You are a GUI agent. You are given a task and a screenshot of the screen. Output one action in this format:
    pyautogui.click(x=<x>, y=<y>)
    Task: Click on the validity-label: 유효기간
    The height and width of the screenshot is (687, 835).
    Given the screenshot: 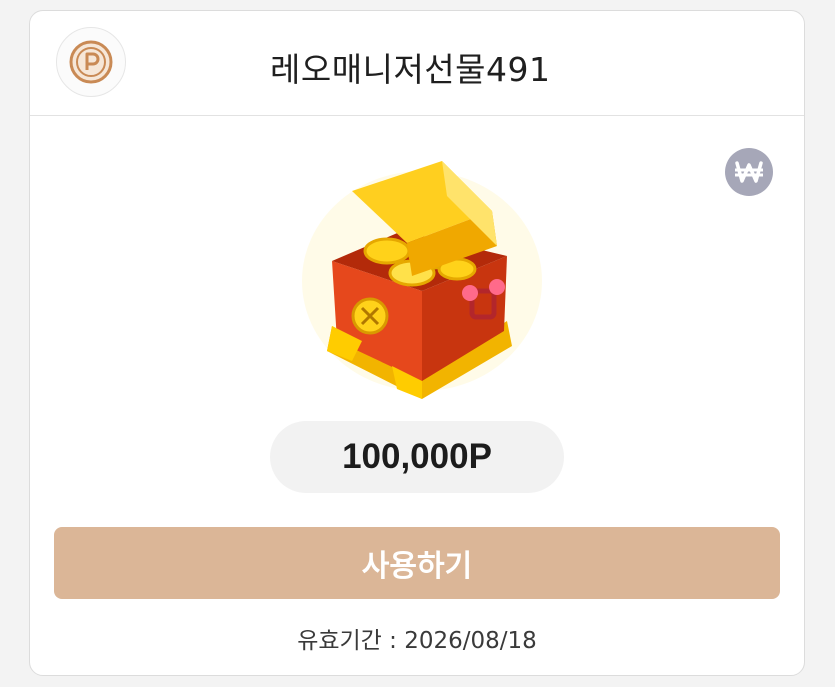 What is the action you would take?
    pyautogui.click(x=339, y=641)
    